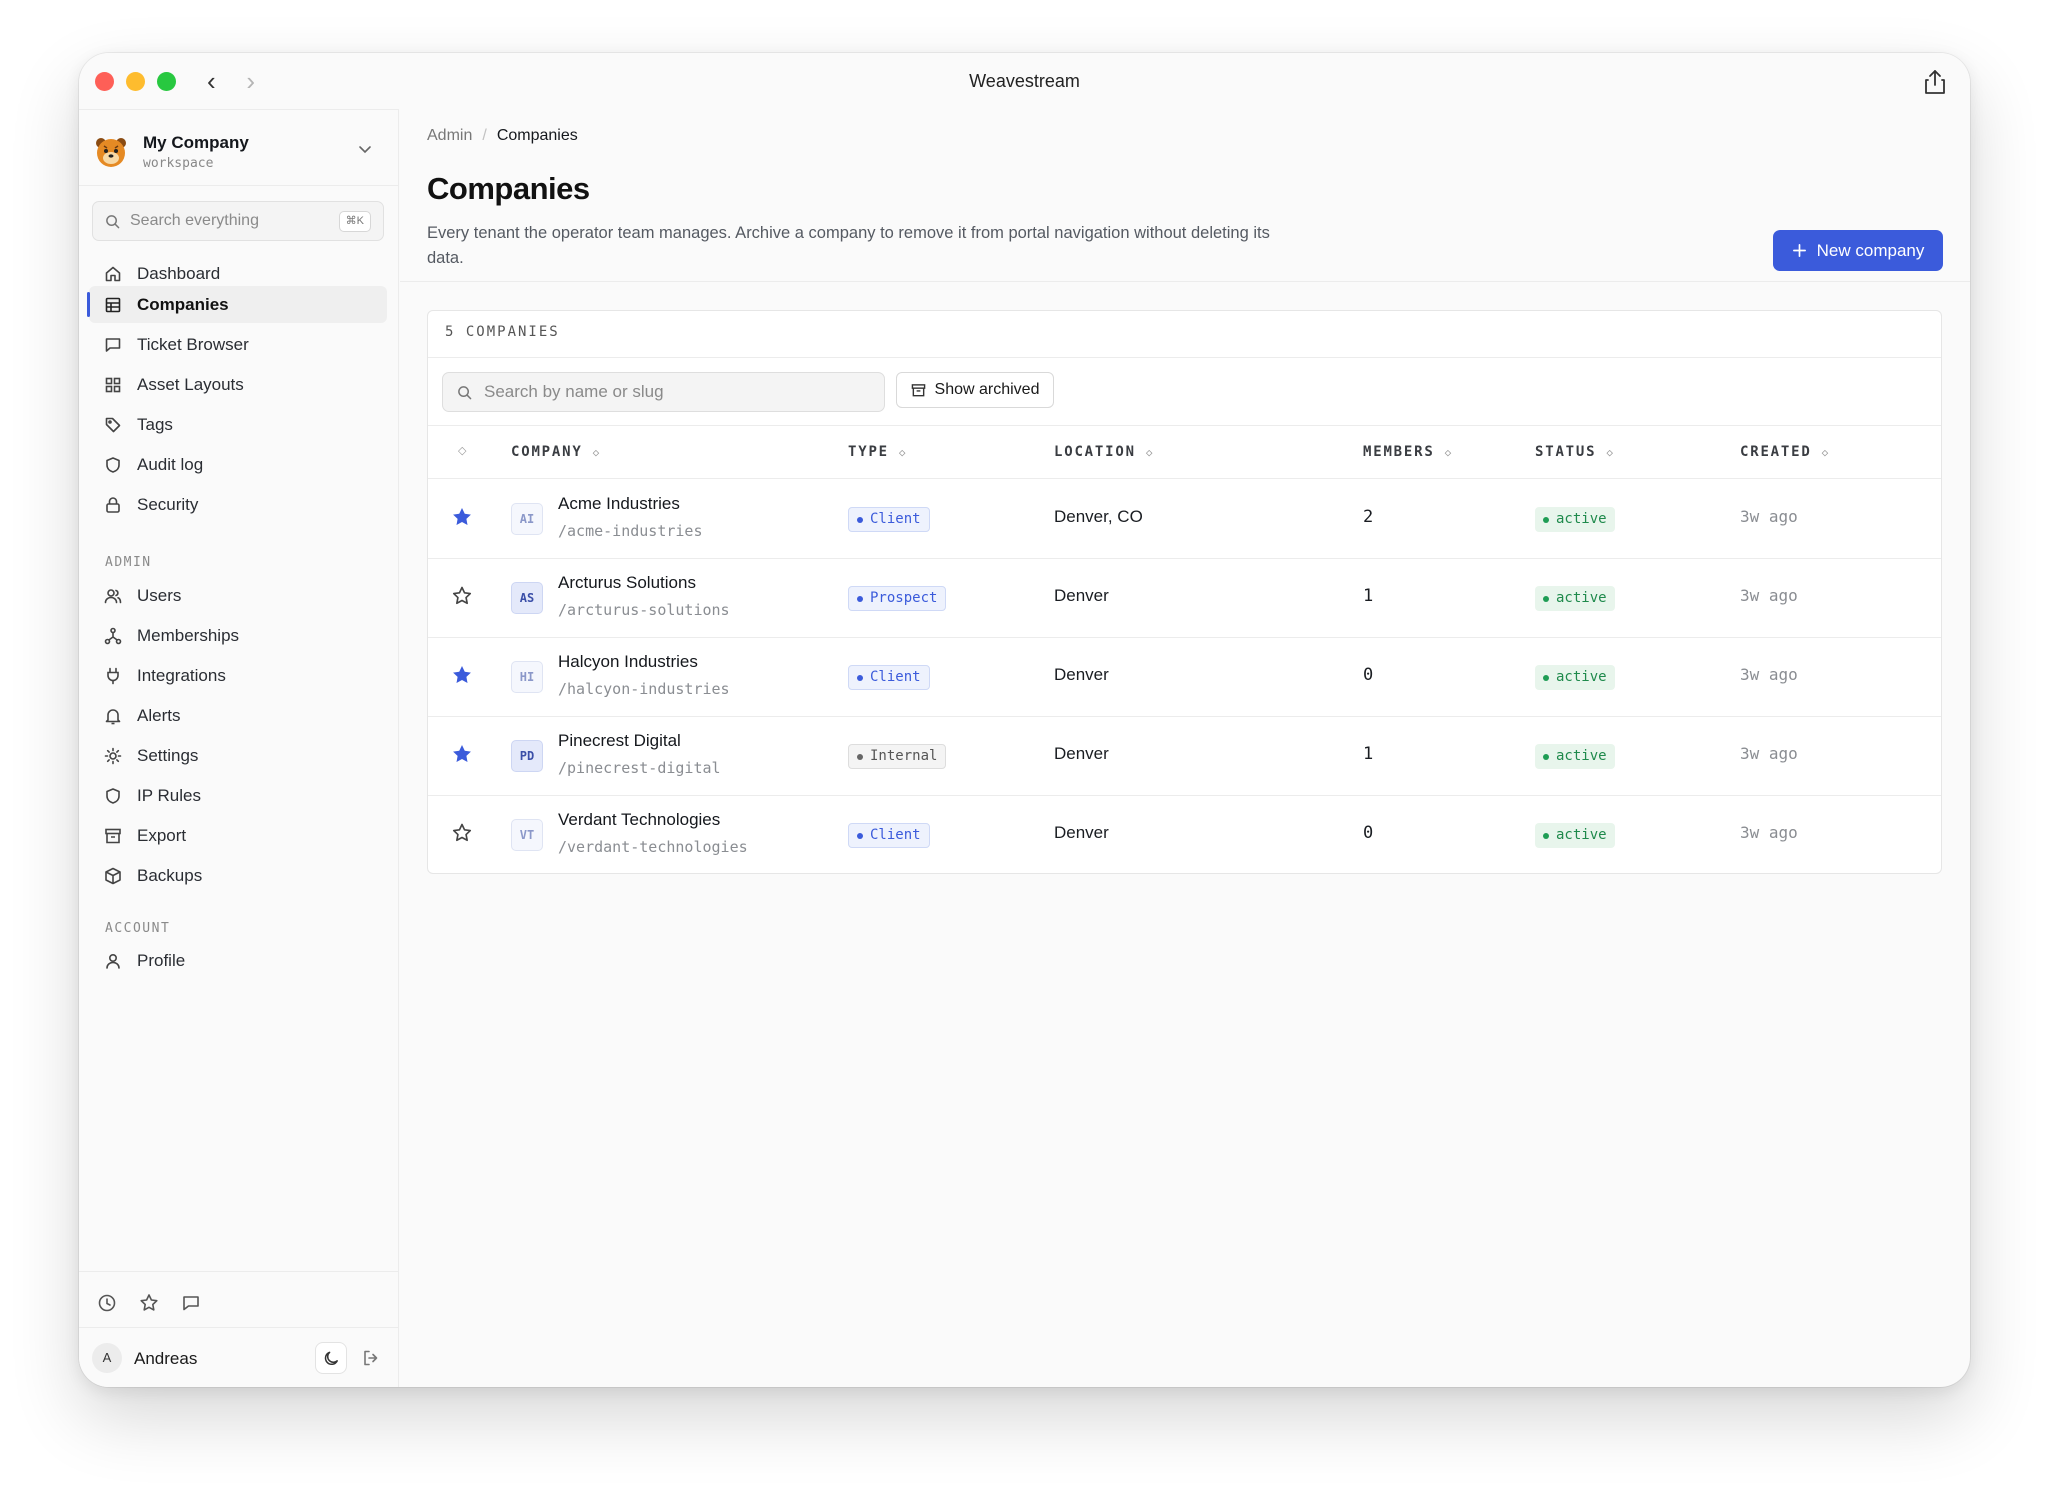 The height and width of the screenshot is (1490, 2048). I want to click on sidebar-item-settings: Settings, so click(238, 755).